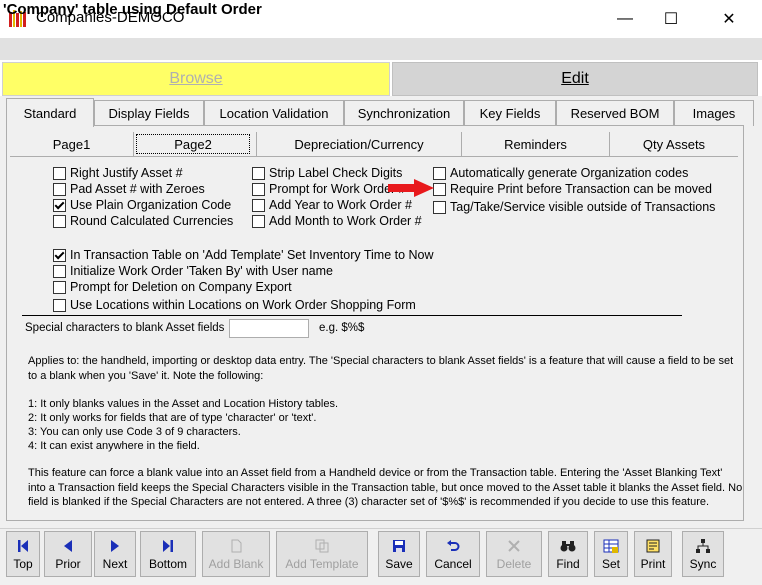 The width and height of the screenshot is (762, 585). What do you see at coordinates (132, 9) in the screenshot?
I see `table-header-title: 'Company' table using Default Order` at bounding box center [132, 9].